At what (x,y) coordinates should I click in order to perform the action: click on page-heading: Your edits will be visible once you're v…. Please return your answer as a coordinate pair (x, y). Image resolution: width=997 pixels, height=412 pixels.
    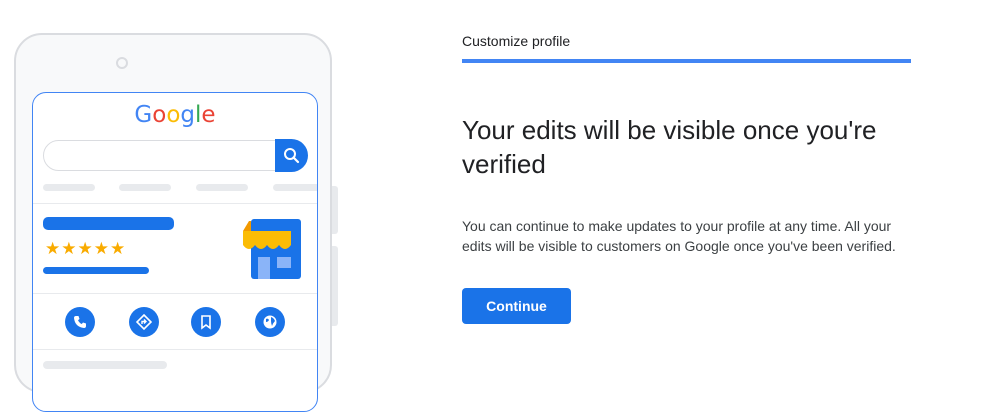
    Looking at the image, I should click on (669, 147).